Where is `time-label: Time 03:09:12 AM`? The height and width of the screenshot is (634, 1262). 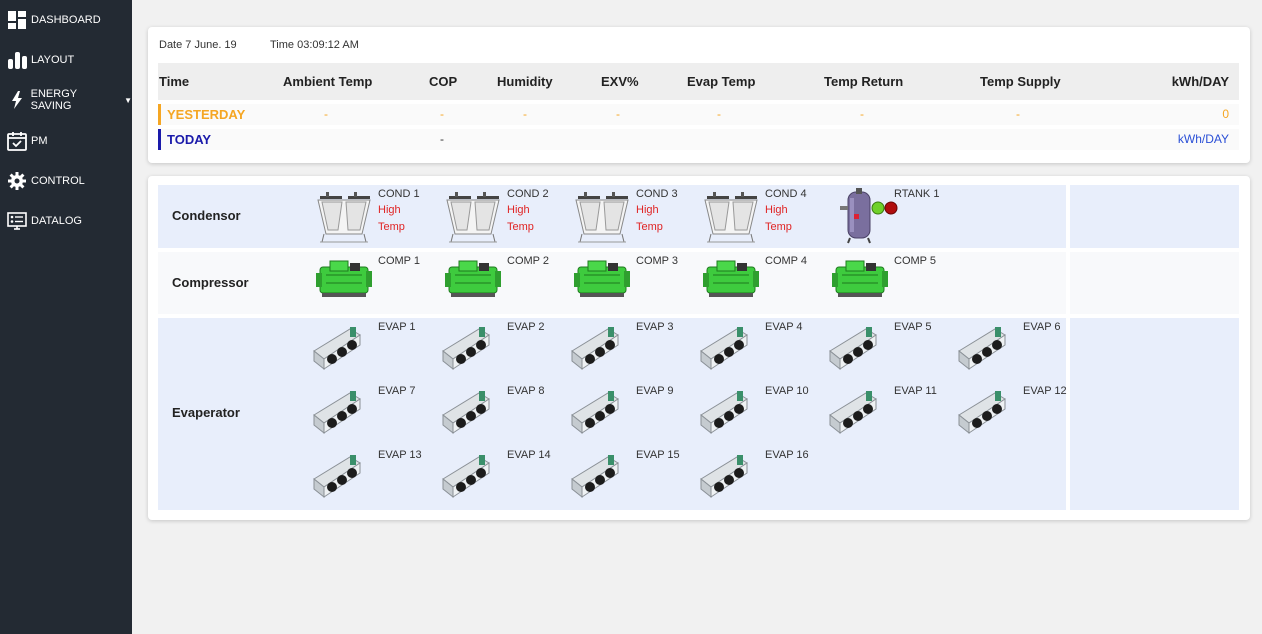 time-label: Time 03:09:12 AM is located at coordinates (314, 45).